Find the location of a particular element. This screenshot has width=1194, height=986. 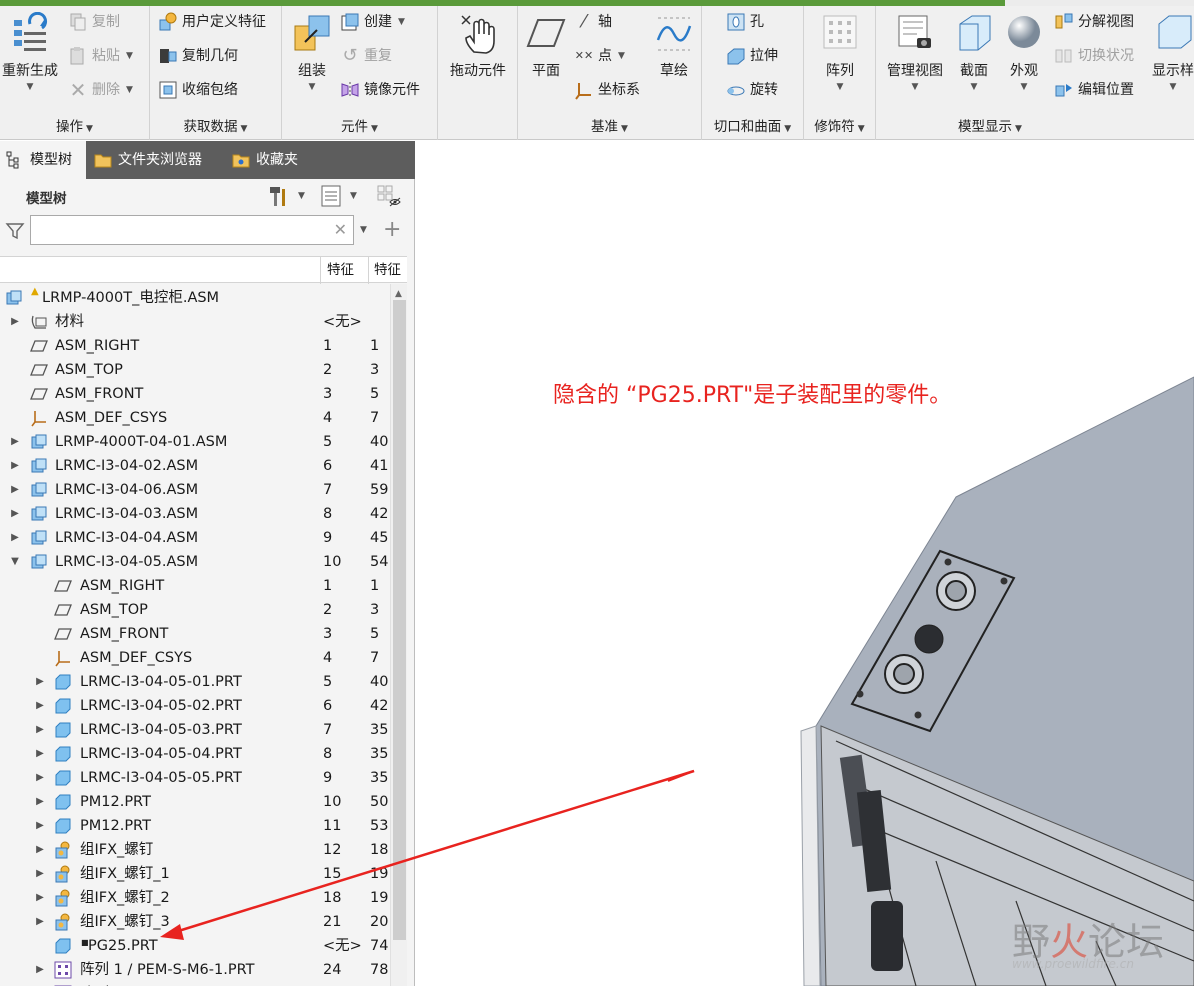

drag-component-button: 拖动元件 is located at coordinates (478, 46).